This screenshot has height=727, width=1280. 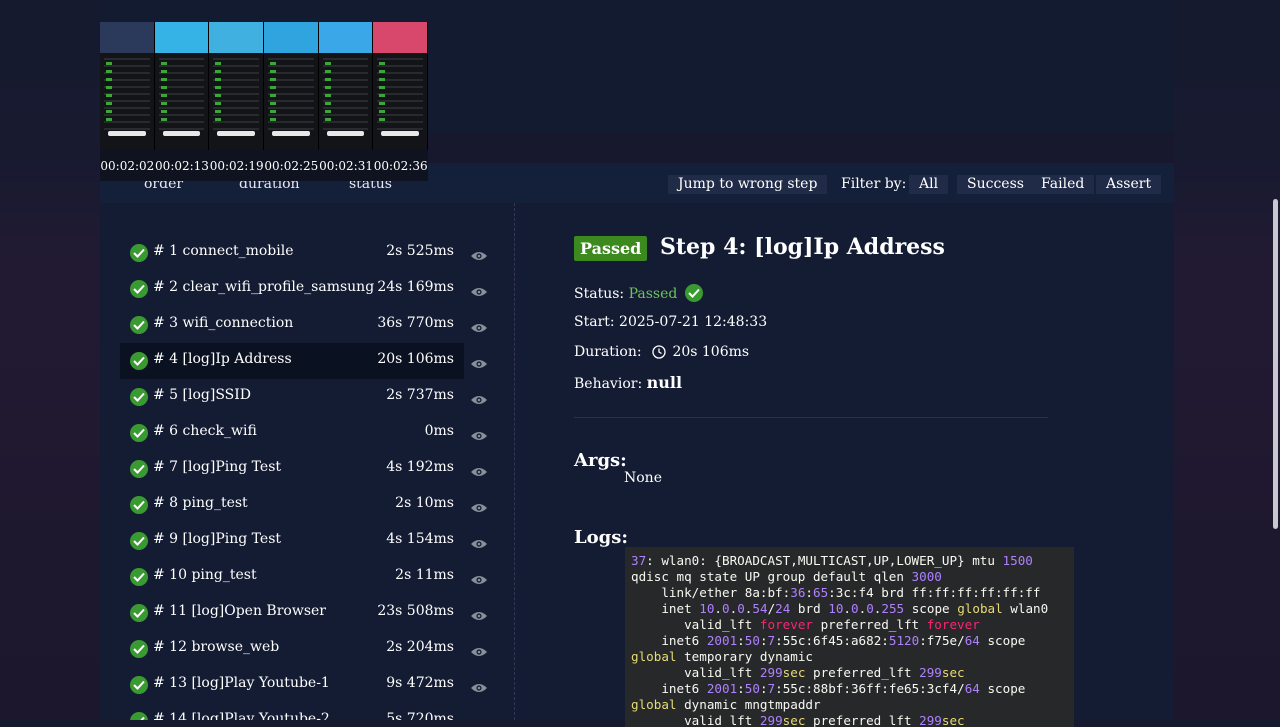 I want to click on page-scrollbar, so click(x=1275, y=364).